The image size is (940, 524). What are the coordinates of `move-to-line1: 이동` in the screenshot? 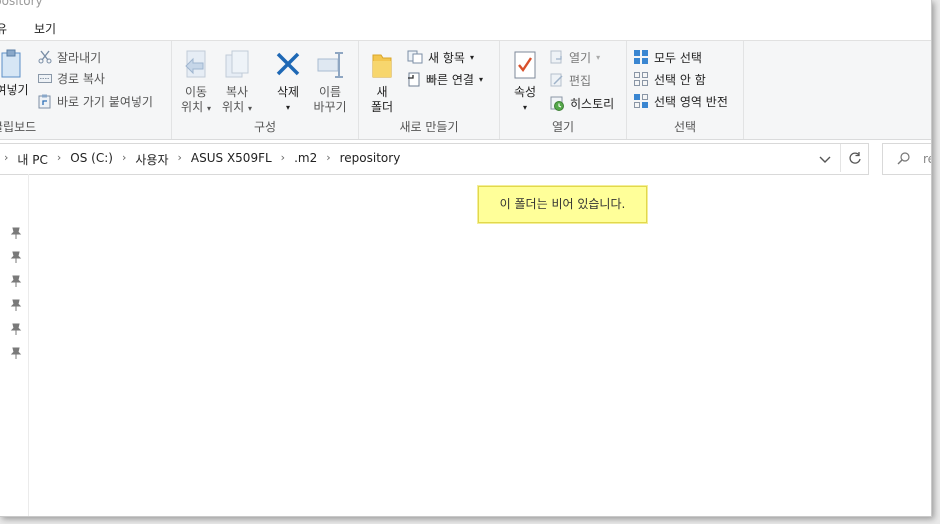 It's located at (196, 92).